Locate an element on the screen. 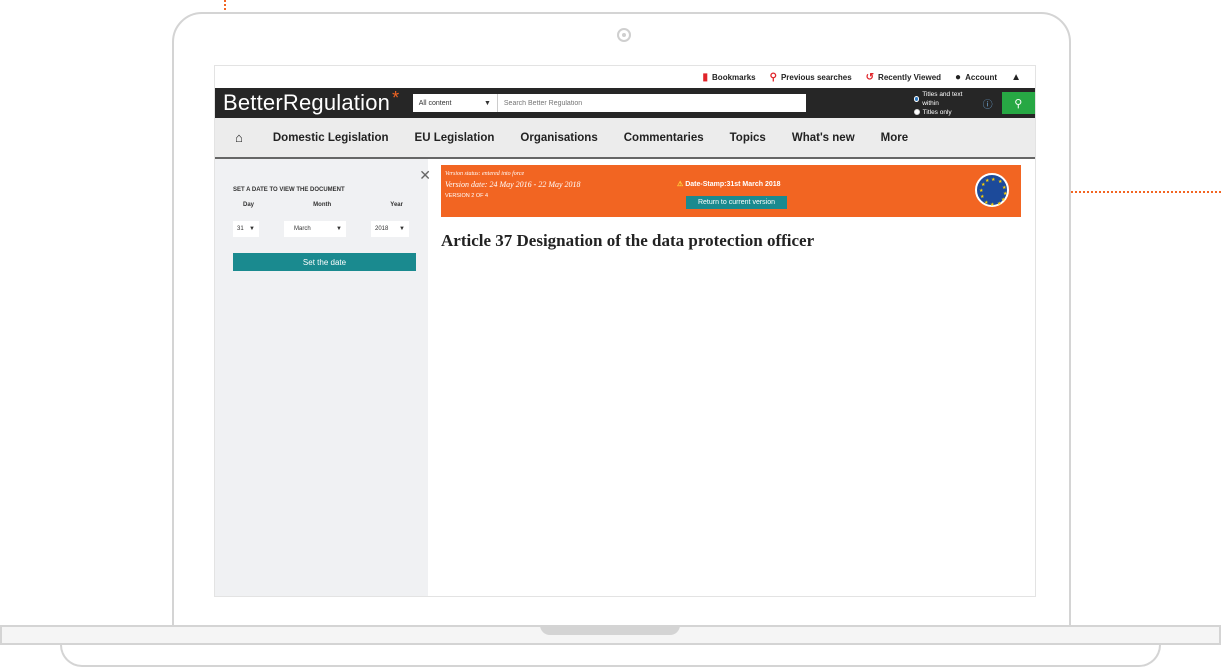 This screenshot has width=1221, height=671. nav-commentaries: Commentaries is located at coordinates (664, 138).